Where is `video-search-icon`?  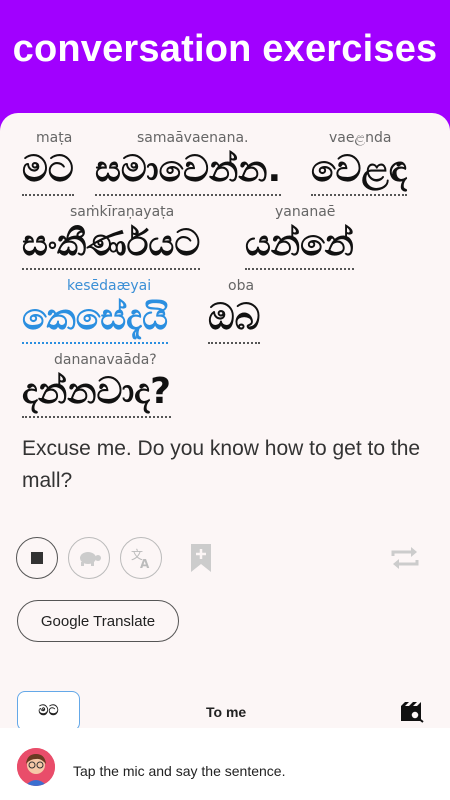 video-search-icon is located at coordinates (412, 712).